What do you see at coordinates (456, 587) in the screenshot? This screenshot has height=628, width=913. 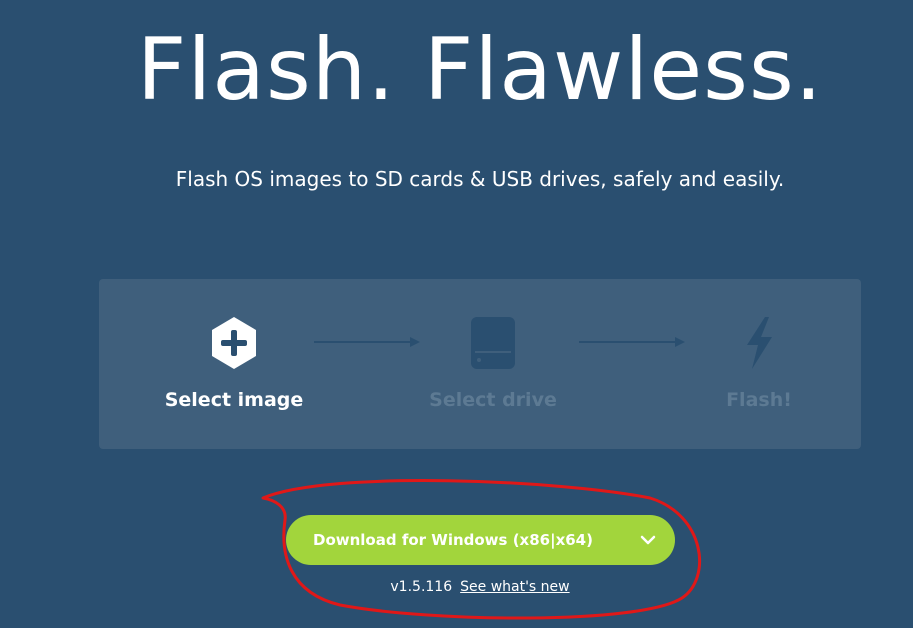 I see `version-line: v1.5.116 See what's new` at bounding box center [456, 587].